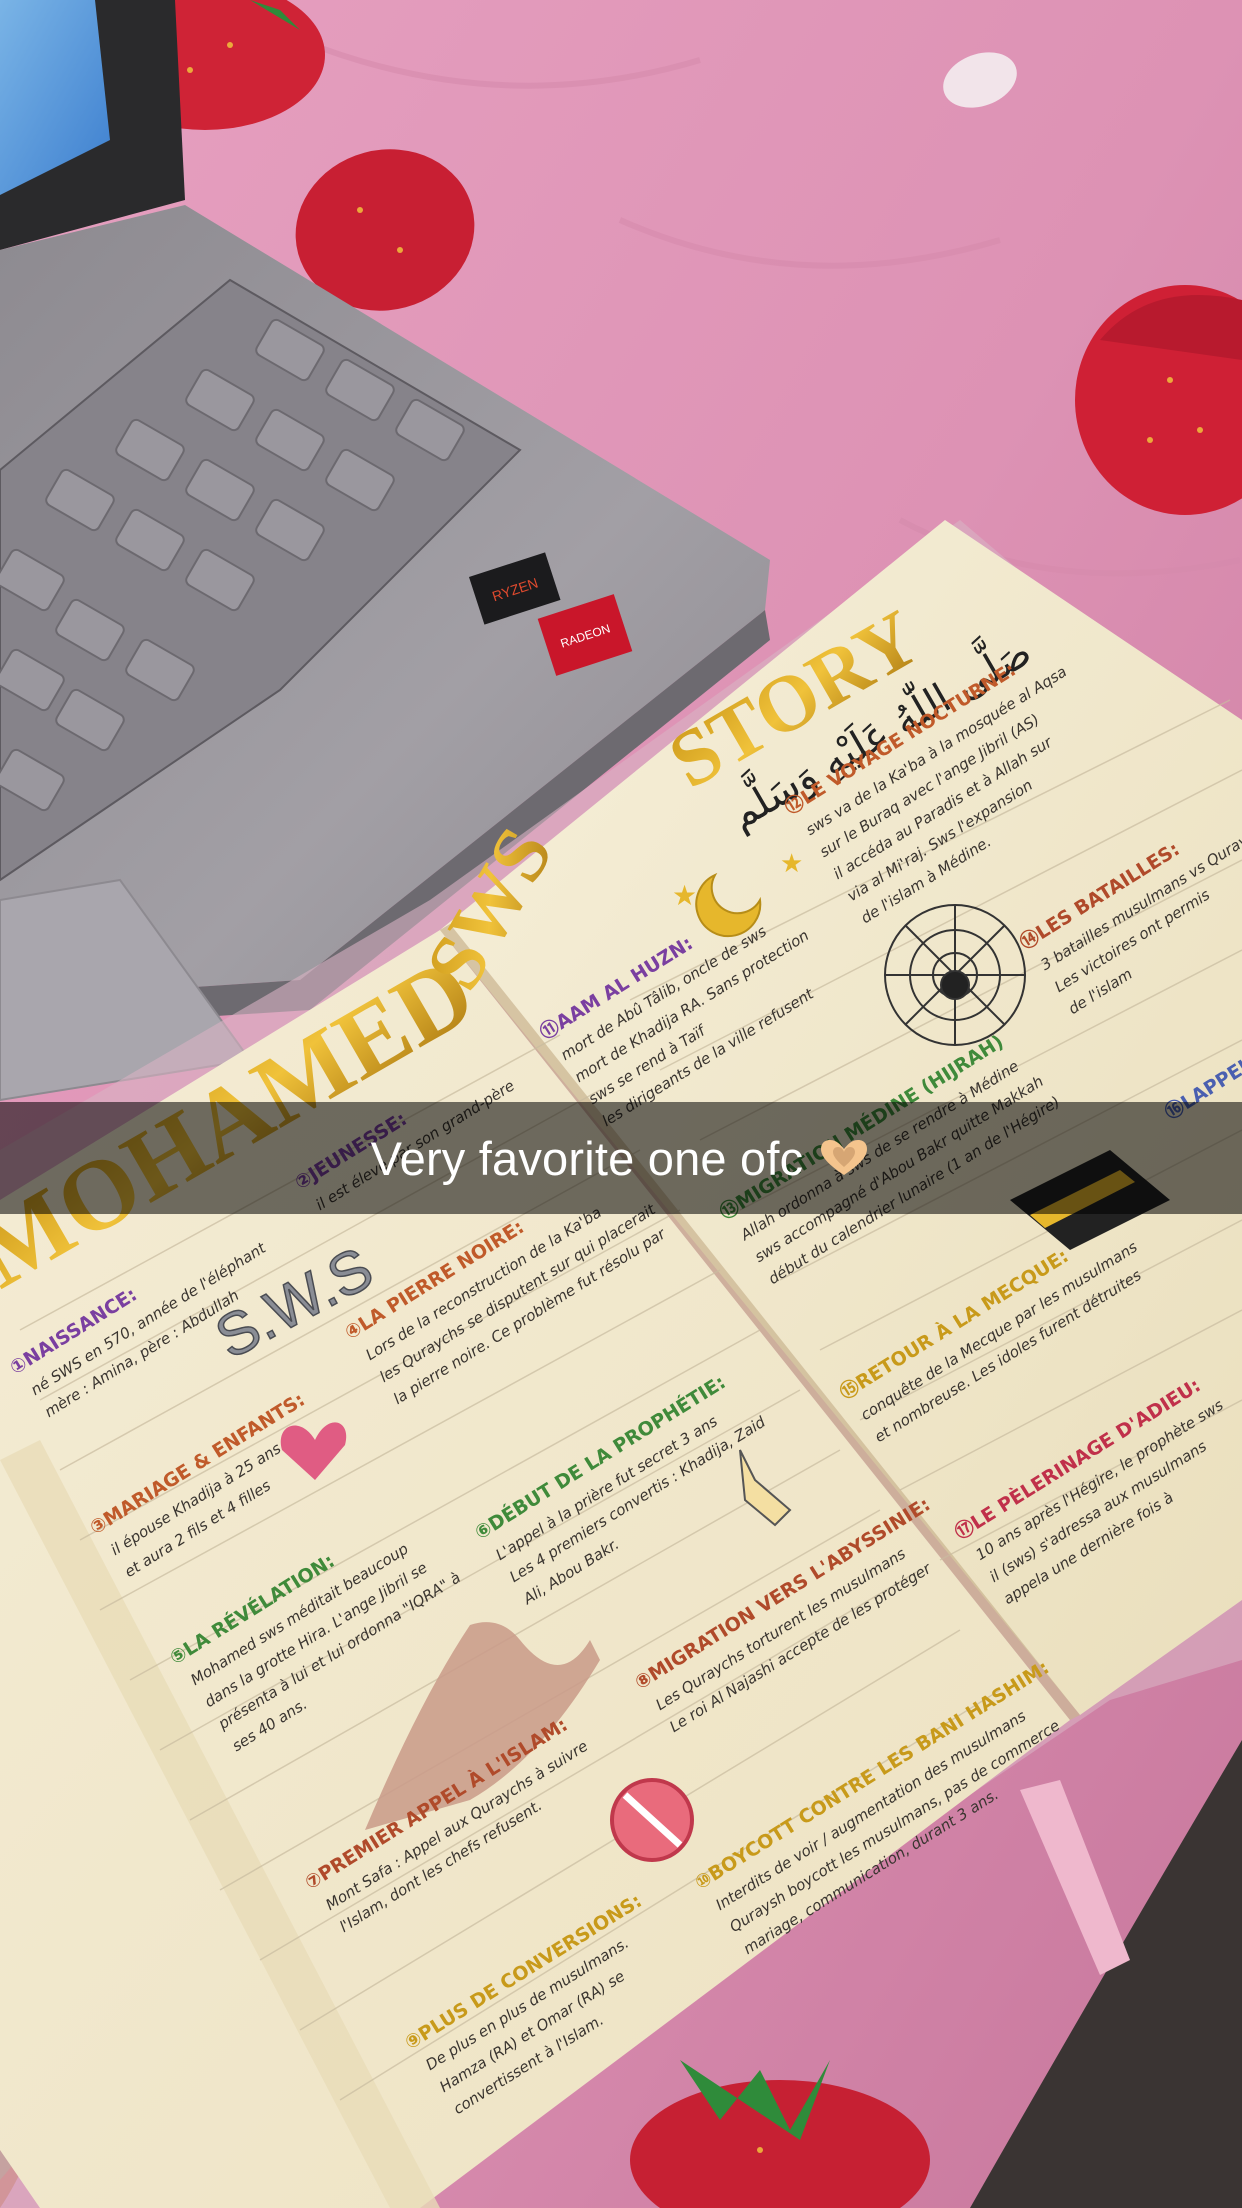  What do you see at coordinates (652, 1820) in the screenshot?
I see `boycott-sign-drawing` at bounding box center [652, 1820].